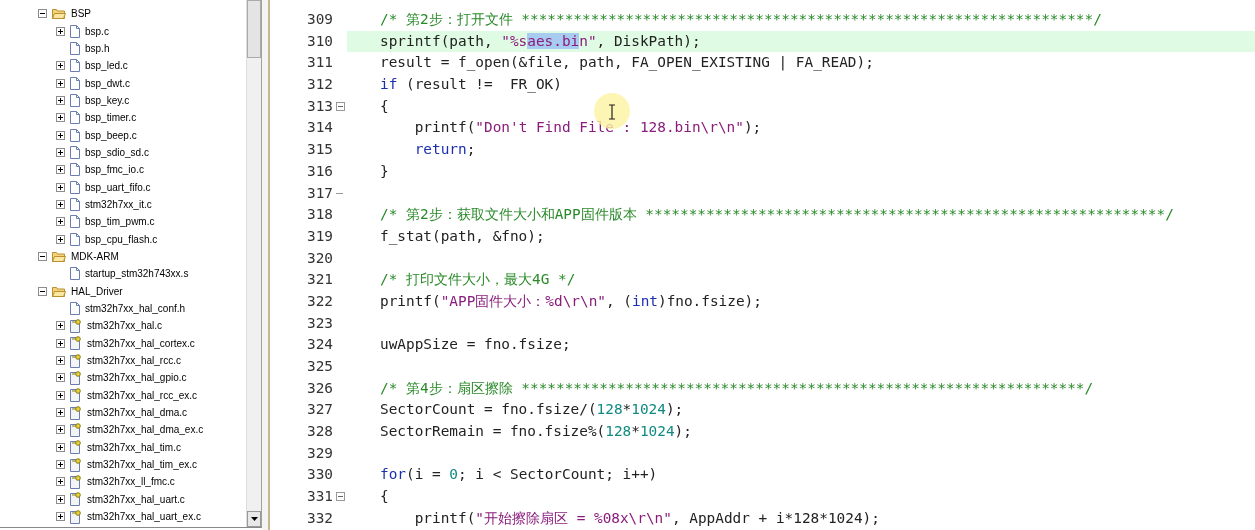  What do you see at coordinates (319, 150) in the screenshot?
I see `line-number: 315` at bounding box center [319, 150].